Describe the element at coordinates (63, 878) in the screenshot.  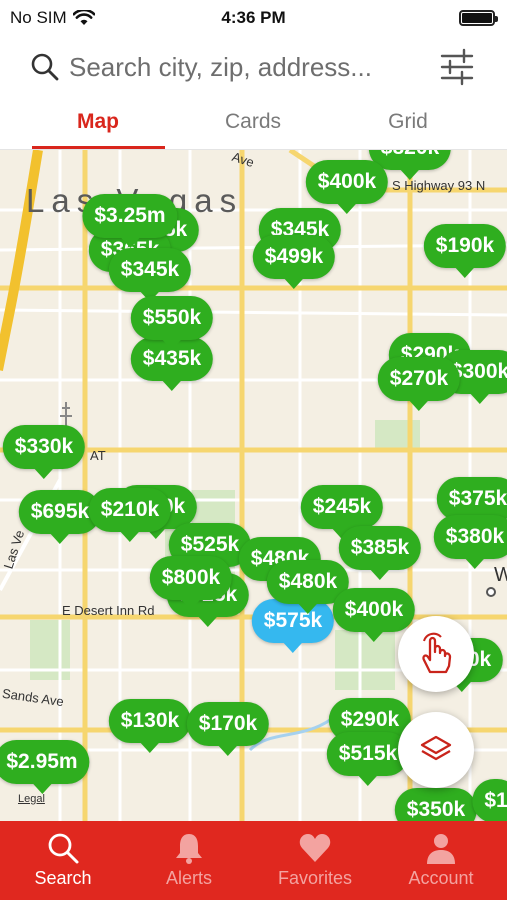
I see `nav-search-label: Search` at that location.